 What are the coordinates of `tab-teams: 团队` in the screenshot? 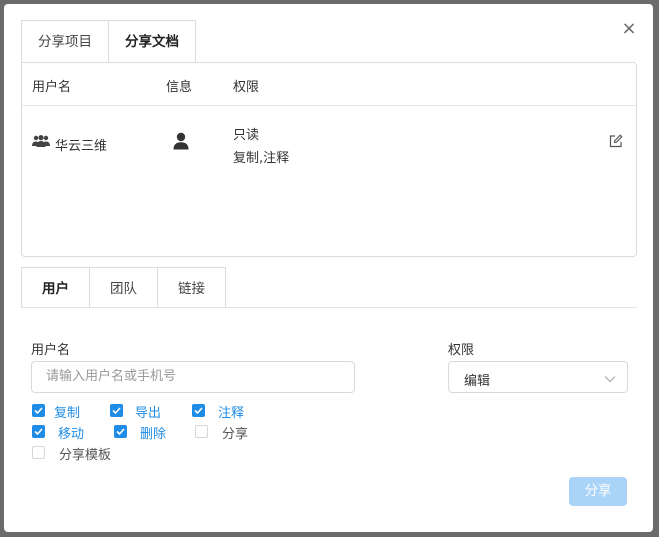 It's located at (123, 287).